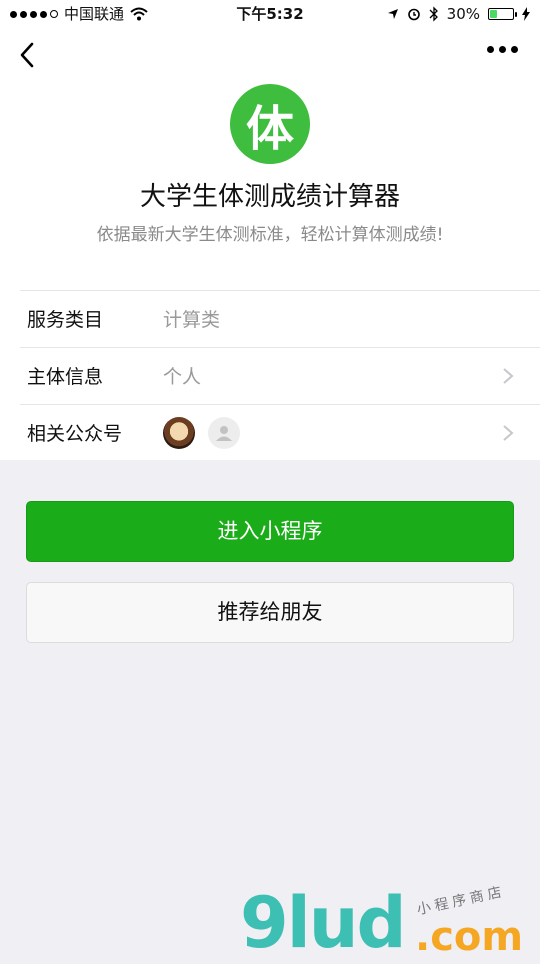  Describe the element at coordinates (269, 197) in the screenshot. I see `app-title: 大学生体测成绩计算器` at that location.